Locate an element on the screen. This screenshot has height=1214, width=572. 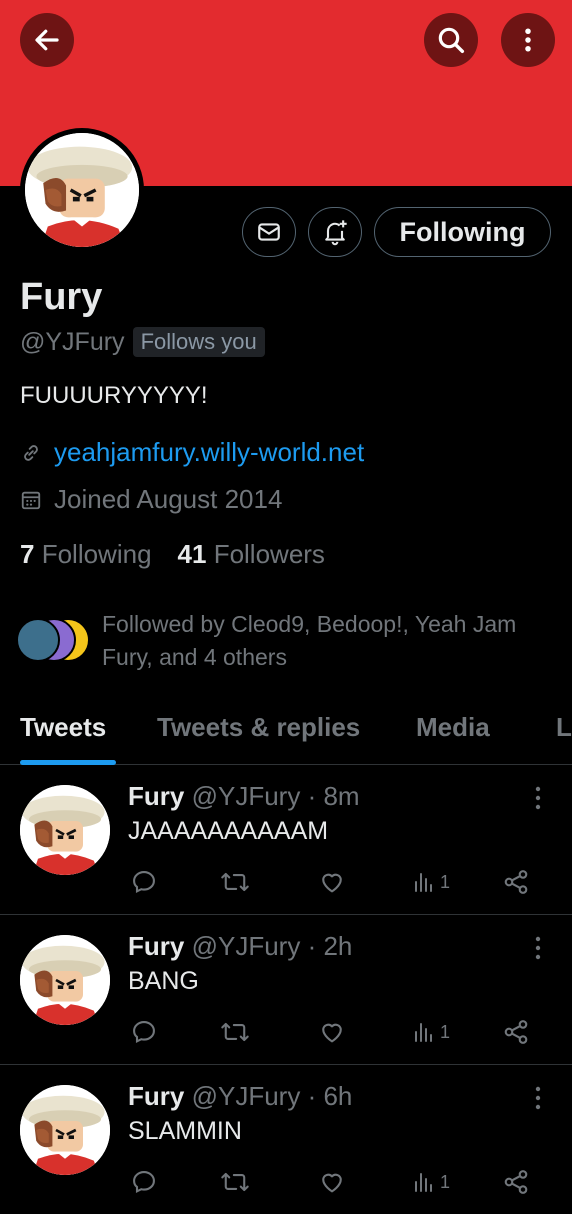
followers-count: 41 is located at coordinates (192, 554).